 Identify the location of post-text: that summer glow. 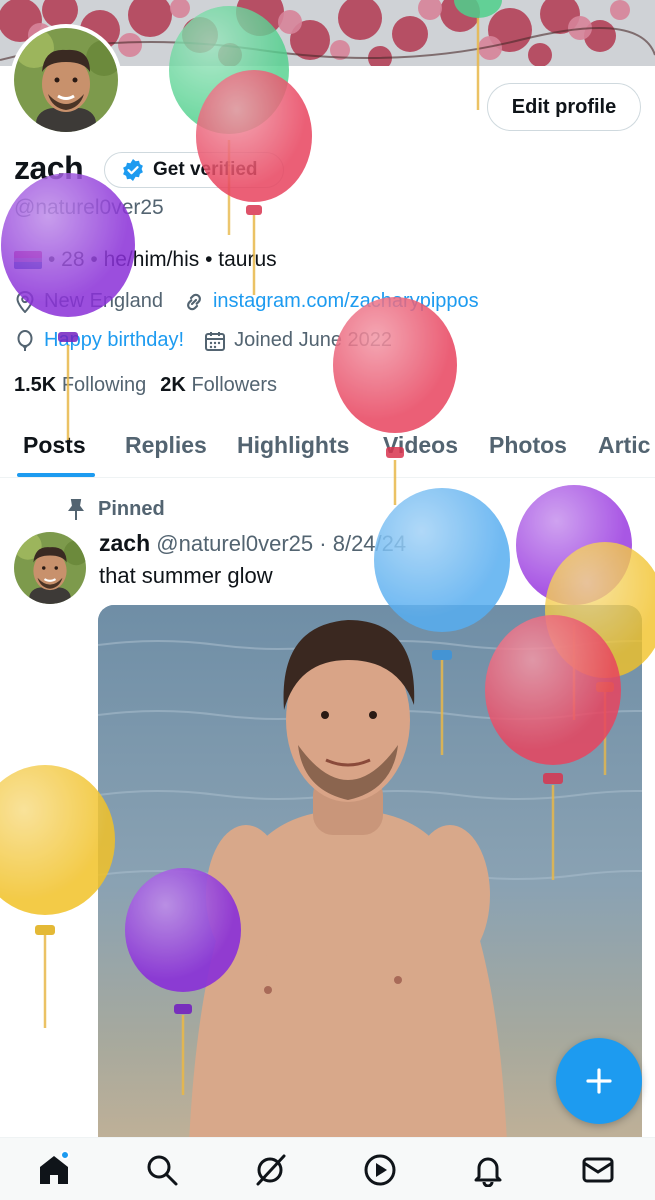
(186, 575).